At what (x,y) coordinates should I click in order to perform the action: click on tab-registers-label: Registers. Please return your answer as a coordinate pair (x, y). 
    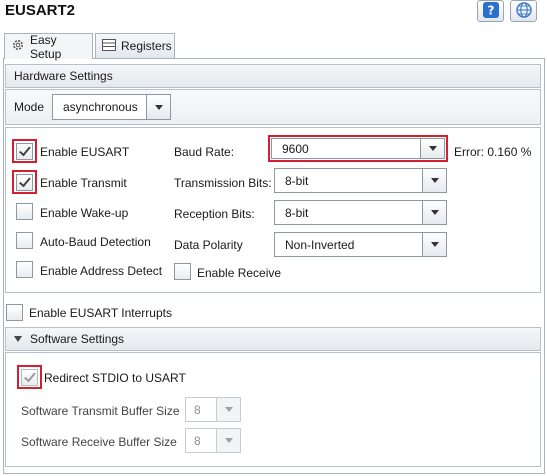
    Looking at the image, I should click on (146, 46).